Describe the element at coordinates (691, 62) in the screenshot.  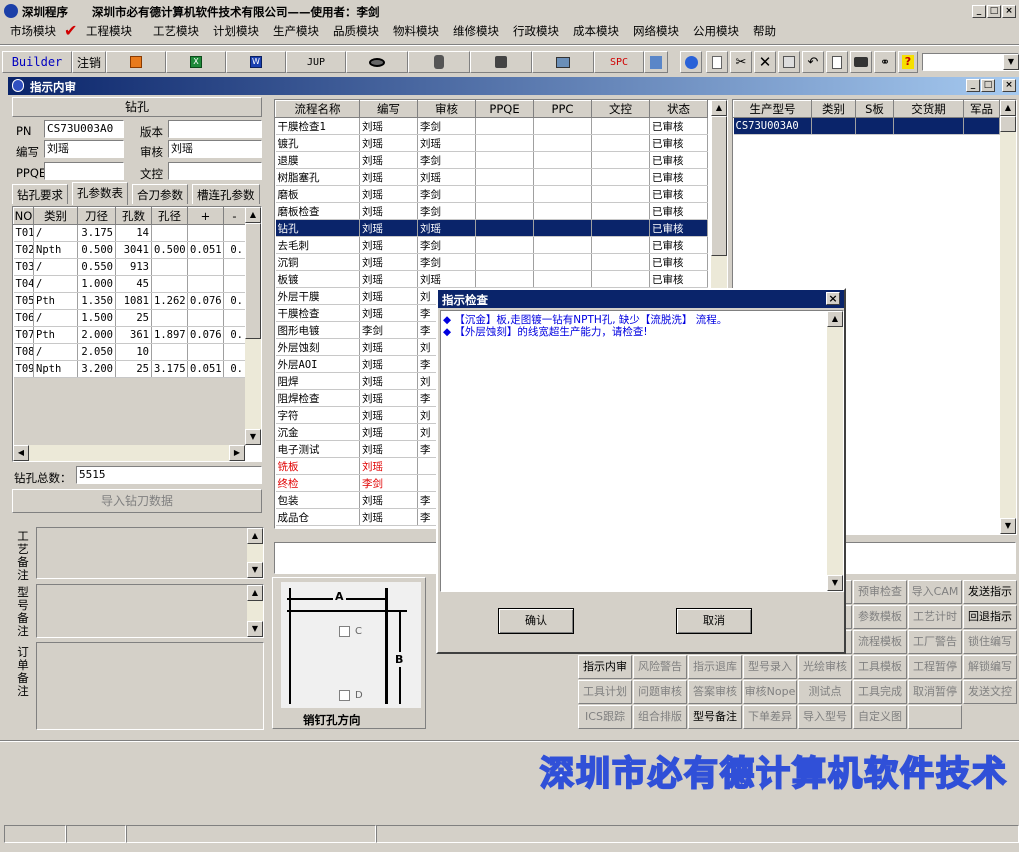
I see `web-button` at that location.